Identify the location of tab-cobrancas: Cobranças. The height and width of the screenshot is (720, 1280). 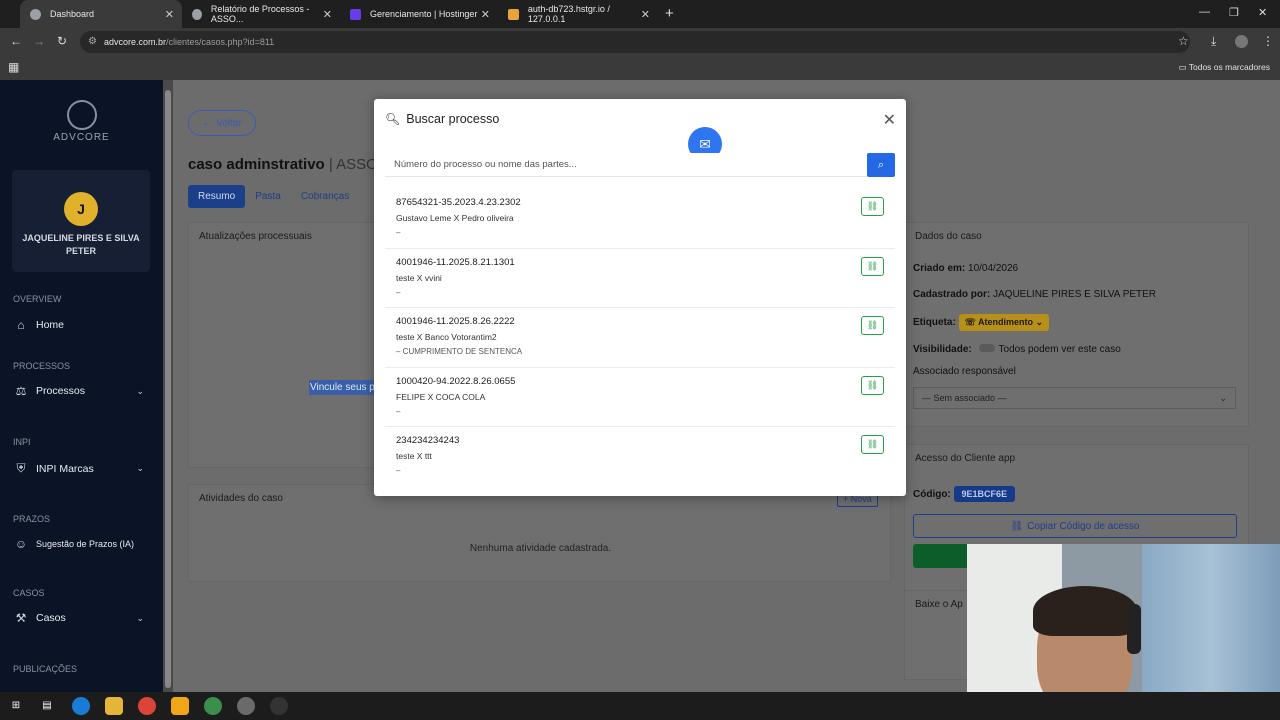
(325, 196).